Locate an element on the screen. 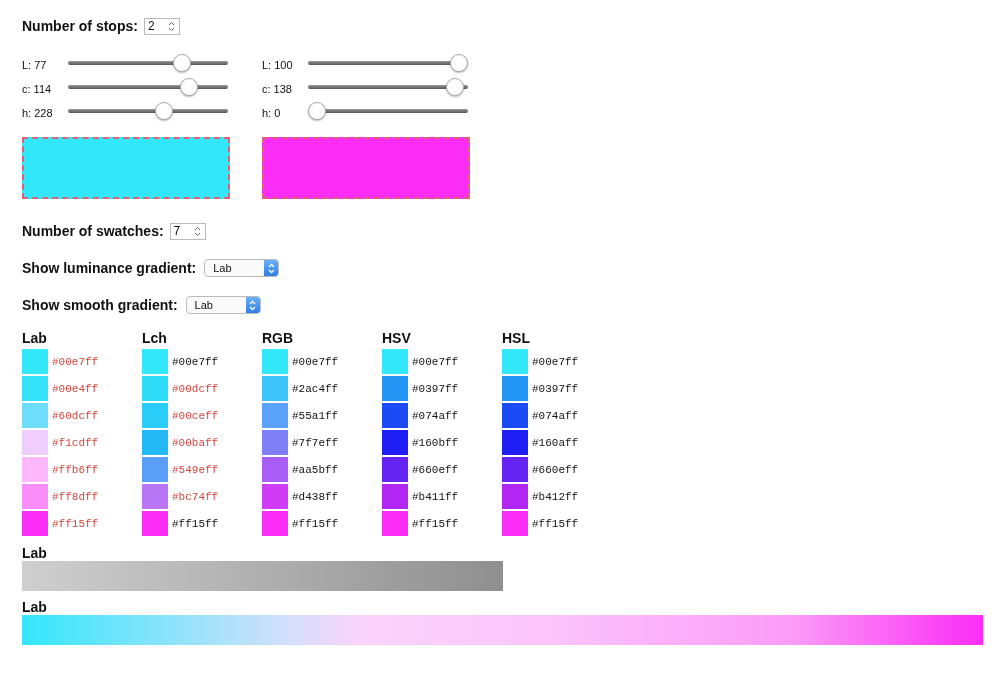  luminance-dropdown: Lab is located at coordinates (242, 268).